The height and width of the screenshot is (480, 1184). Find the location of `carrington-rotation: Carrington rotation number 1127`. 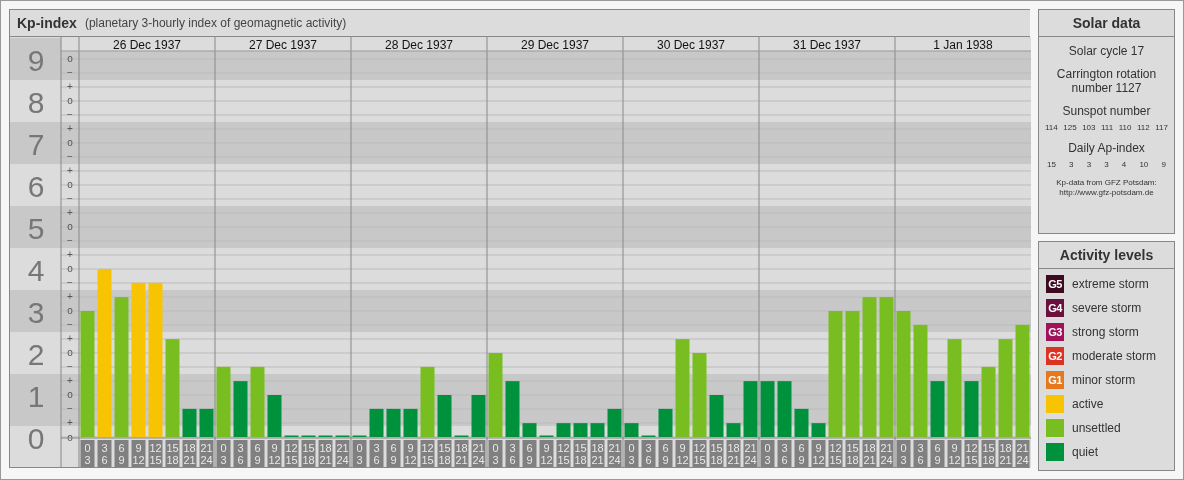

carrington-rotation: Carrington rotation number 1127 is located at coordinates (1106, 81).